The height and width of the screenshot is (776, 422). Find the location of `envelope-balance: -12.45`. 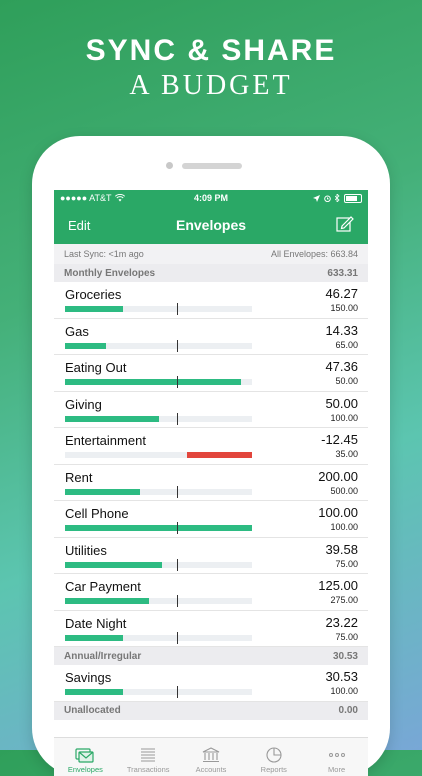

envelope-balance: -12.45 is located at coordinates (339, 439).